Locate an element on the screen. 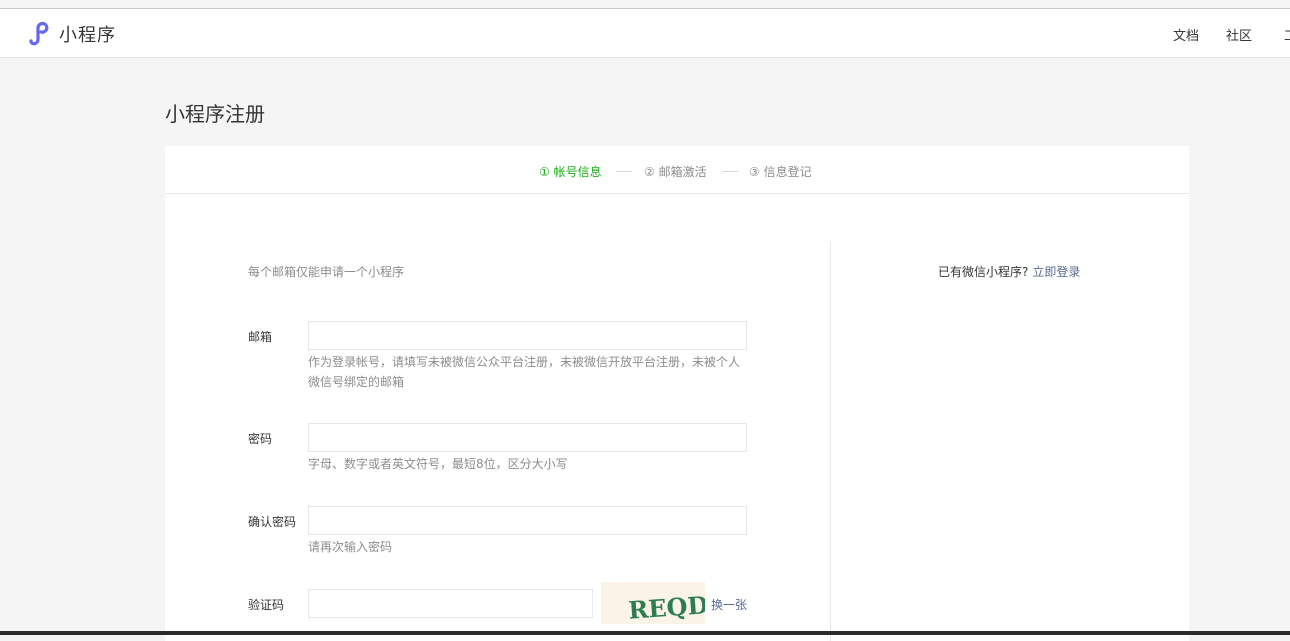 This screenshot has height=641, width=1290. password-hint: 字母、数字或者英文符号，最短8位，区分大小写 is located at coordinates (438, 464).